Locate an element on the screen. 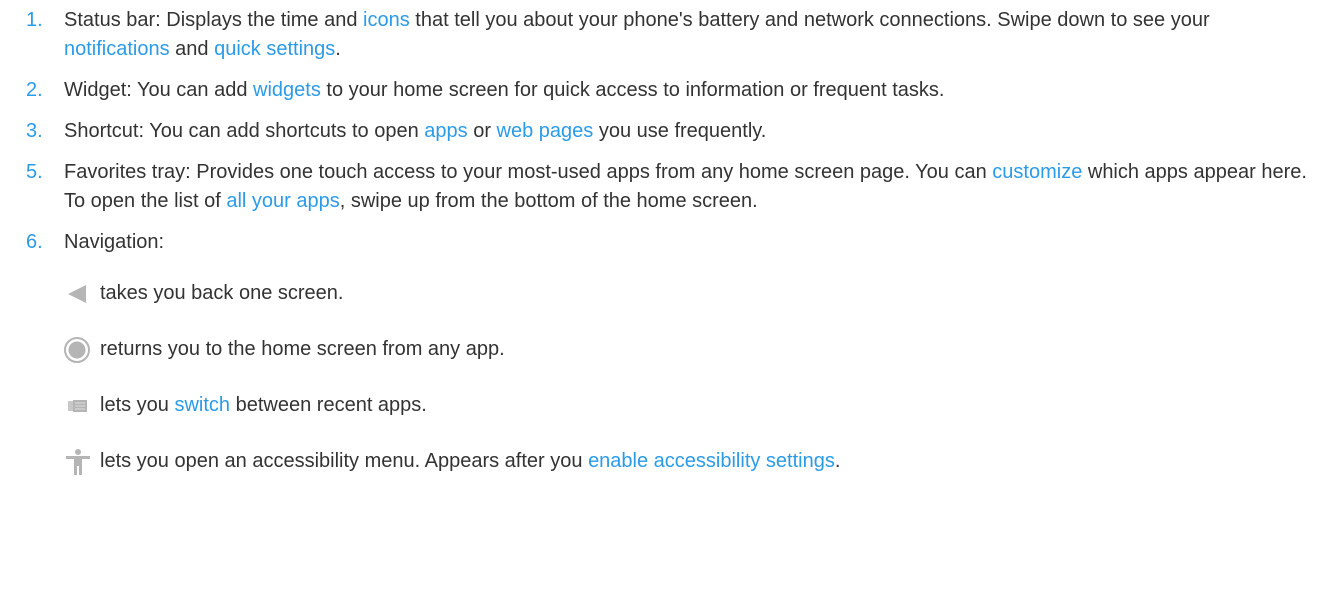  link-apps: apps is located at coordinates (445, 131).